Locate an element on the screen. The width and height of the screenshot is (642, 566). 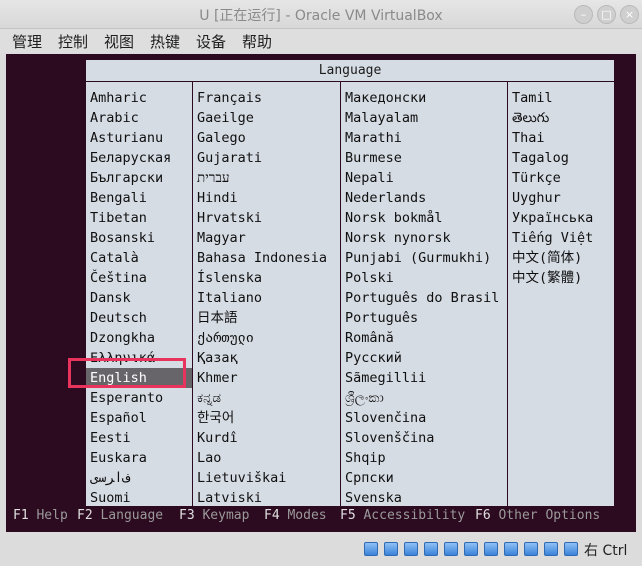
language-item-label: Lao is located at coordinates (209, 458).